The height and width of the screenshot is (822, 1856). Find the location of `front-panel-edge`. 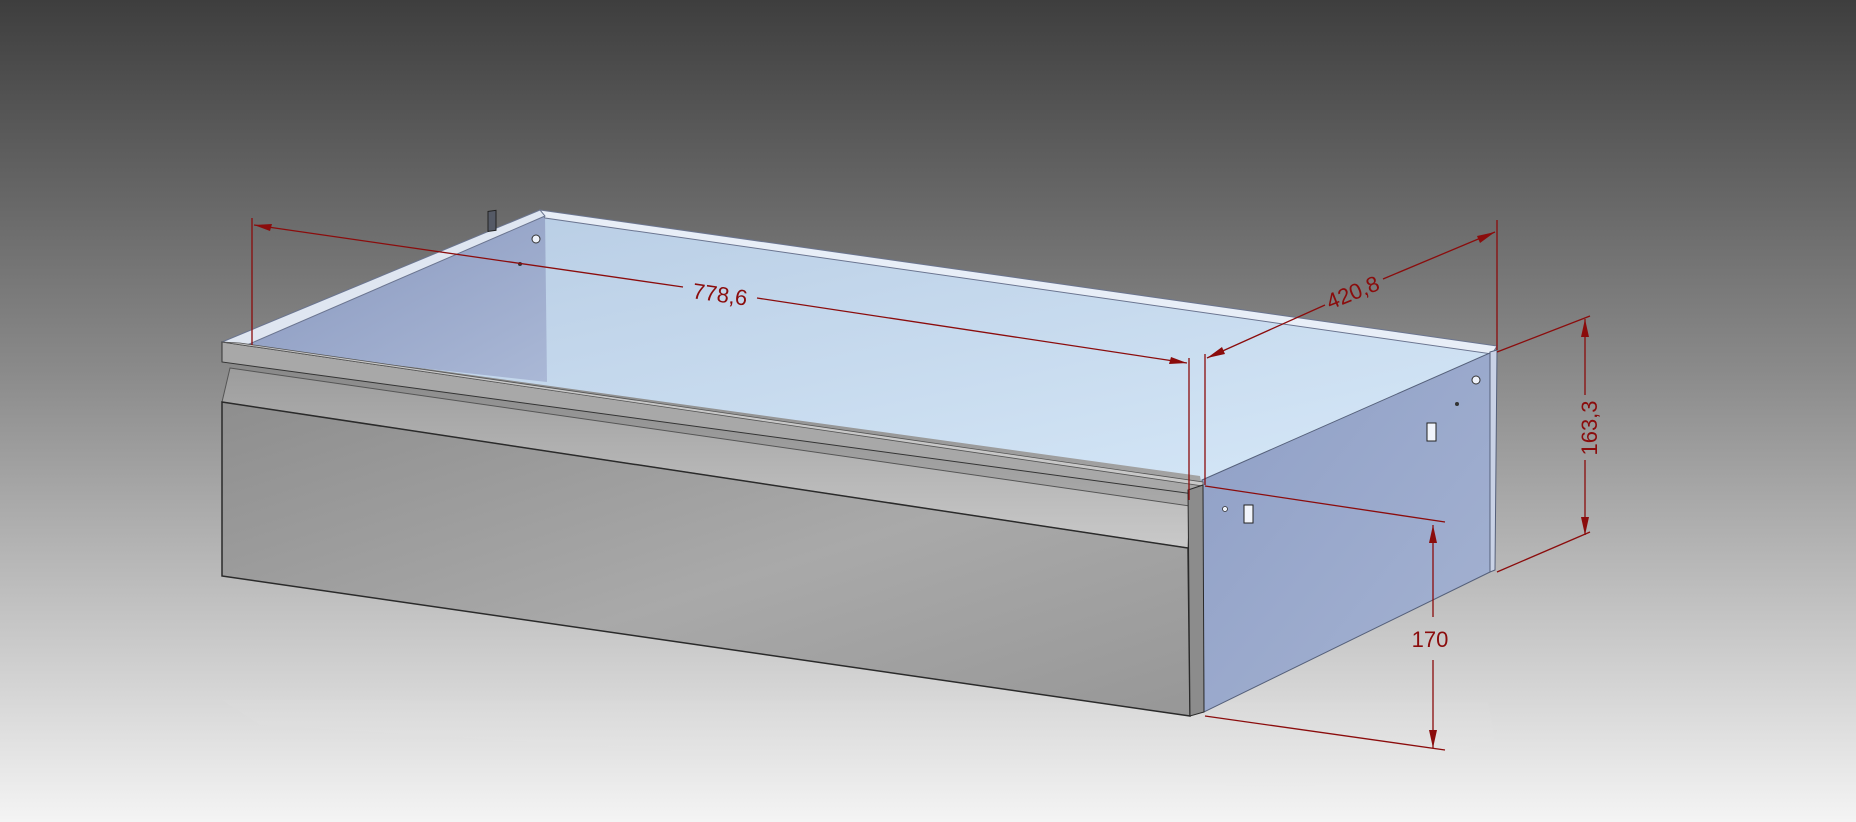

front-panel-edge is located at coordinates (1196, 600).